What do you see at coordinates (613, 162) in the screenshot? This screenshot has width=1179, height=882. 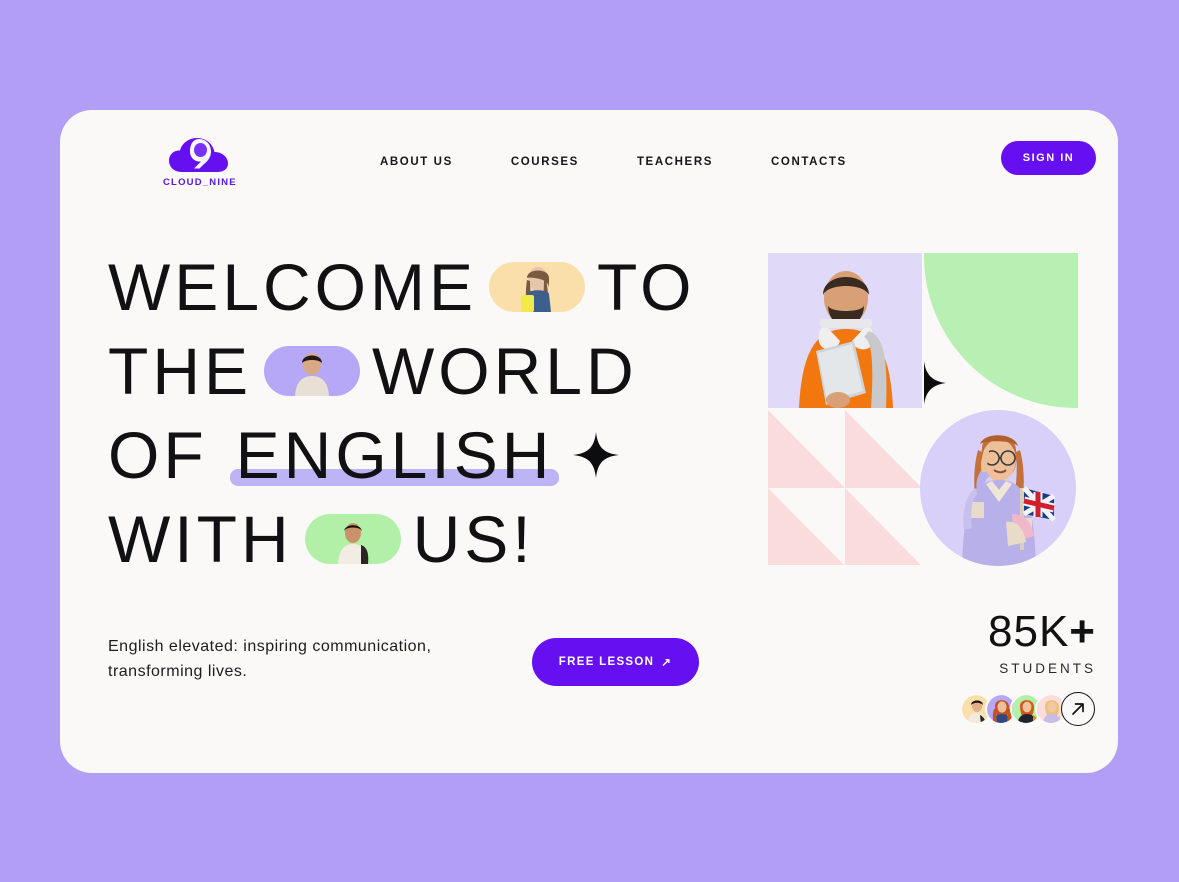 I see `main-nav: ABOUT US COURSES TEACHERS CONTACTS` at bounding box center [613, 162].